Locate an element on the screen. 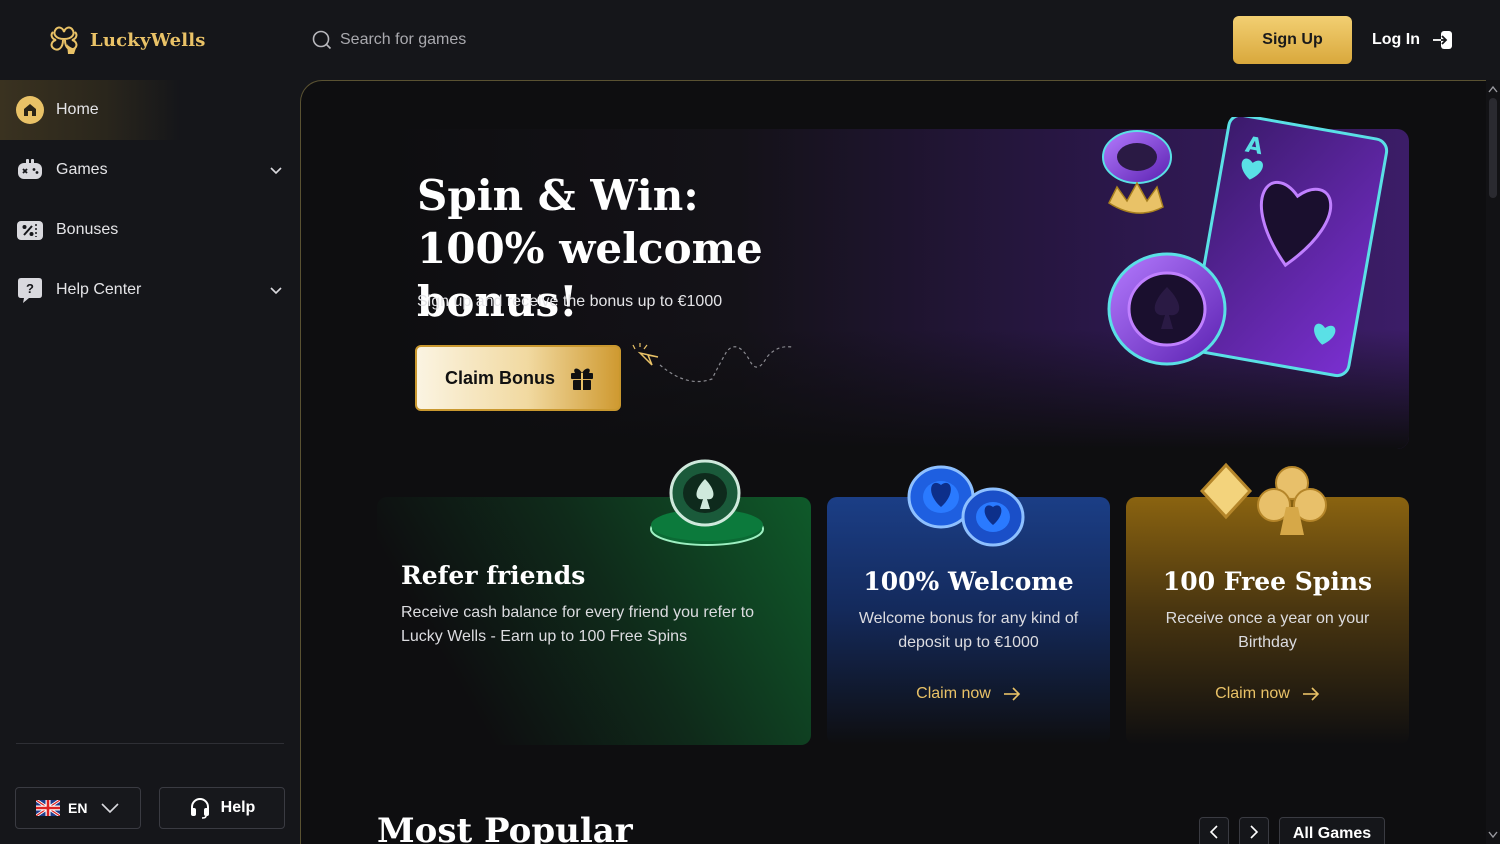 The image size is (1500, 844). language-selector: EN is located at coordinates (78, 808).